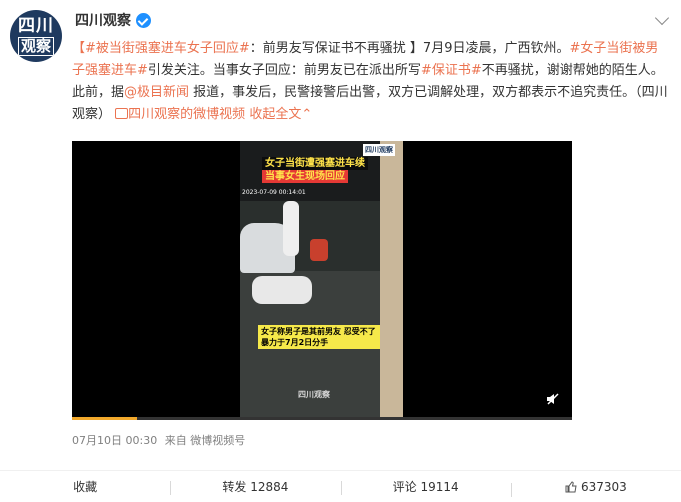 Image resolution: width=681 pixels, height=502 pixels. I want to click on like-button: 637303, so click(595, 488).